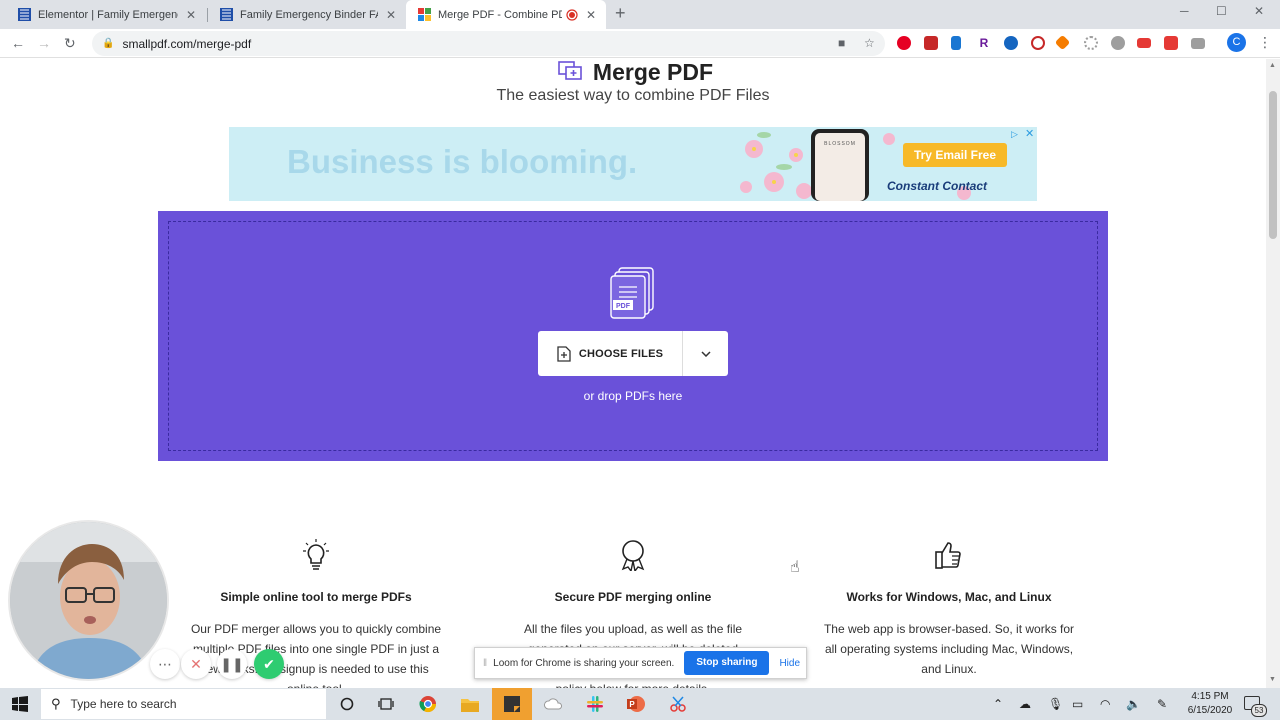  What do you see at coordinates (183, 704) in the screenshot?
I see `taskbar-search: ⚲ Type here to search` at bounding box center [183, 704].